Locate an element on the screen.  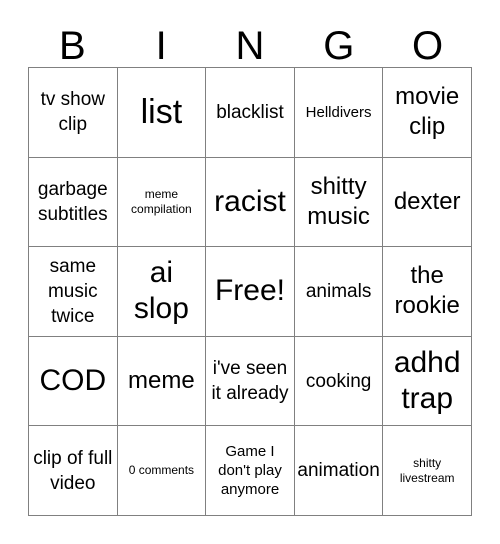
bingo-cell-label: garbage subtitles is located at coordinates (72, 201).